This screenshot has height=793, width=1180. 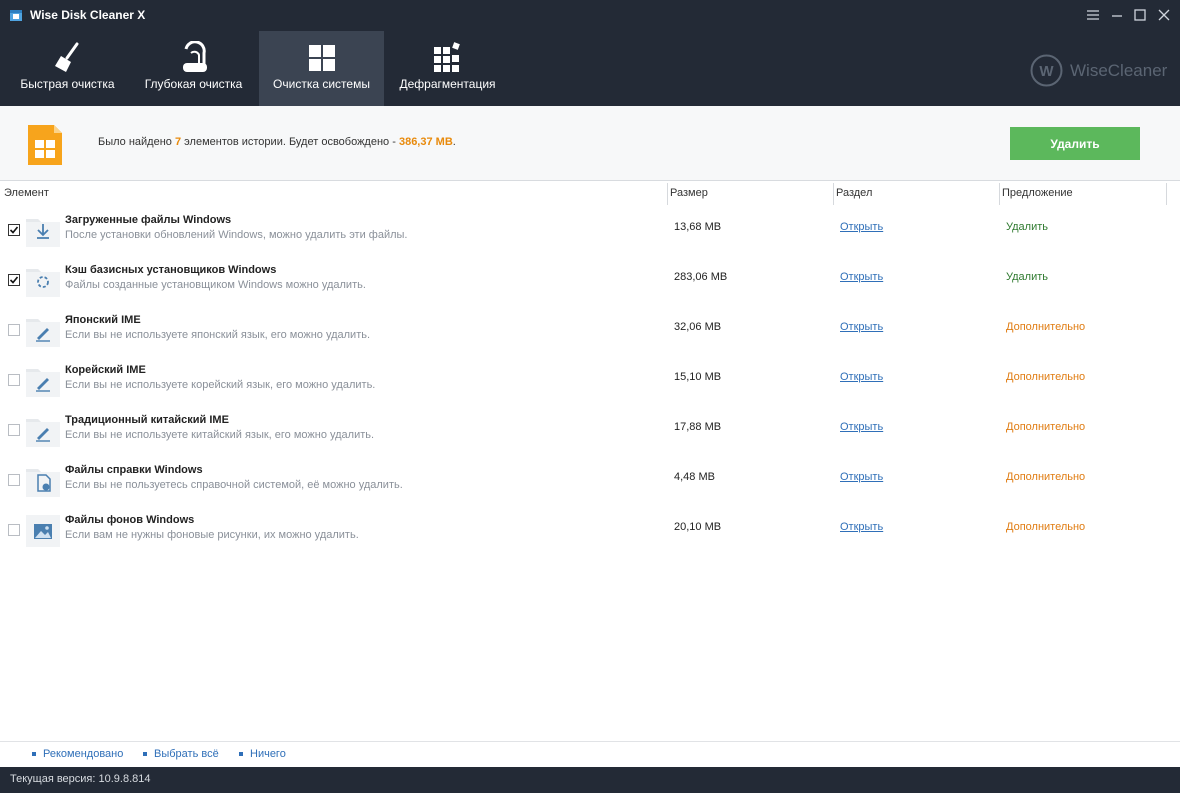 I want to click on tab-label: Дефрагментация, so click(x=447, y=84).